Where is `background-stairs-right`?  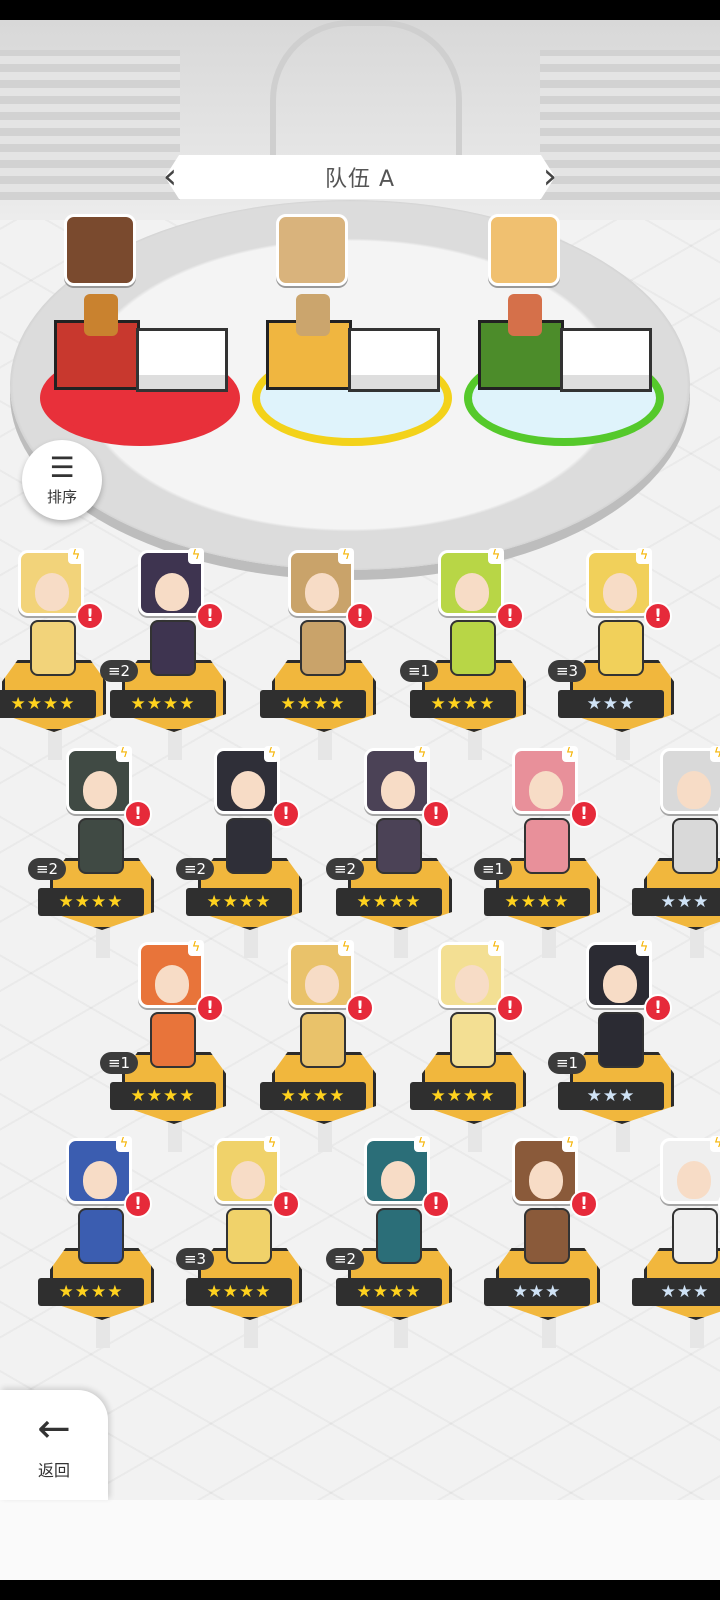 background-stairs-right is located at coordinates (630, 125).